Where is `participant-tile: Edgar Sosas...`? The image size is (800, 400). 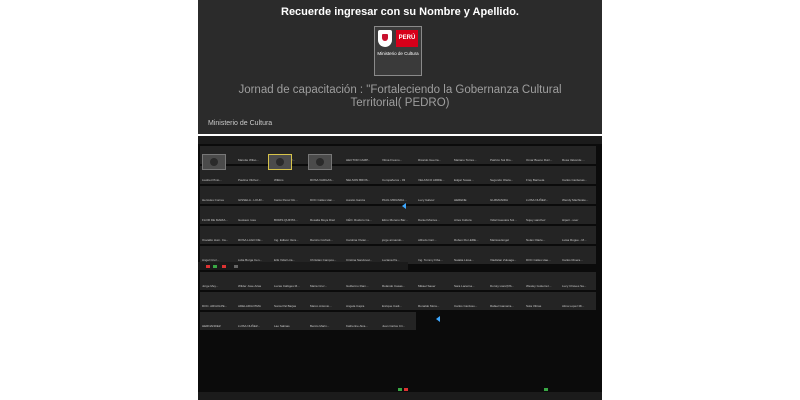
participant-tile: Edgar Sosas... is located at coordinates (470, 175).